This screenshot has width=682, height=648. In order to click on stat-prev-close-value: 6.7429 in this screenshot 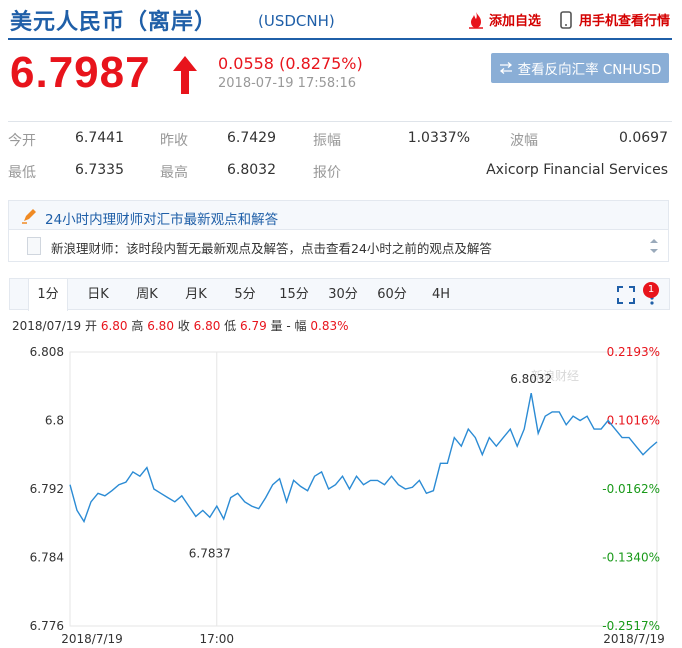, I will do `click(251, 138)`.